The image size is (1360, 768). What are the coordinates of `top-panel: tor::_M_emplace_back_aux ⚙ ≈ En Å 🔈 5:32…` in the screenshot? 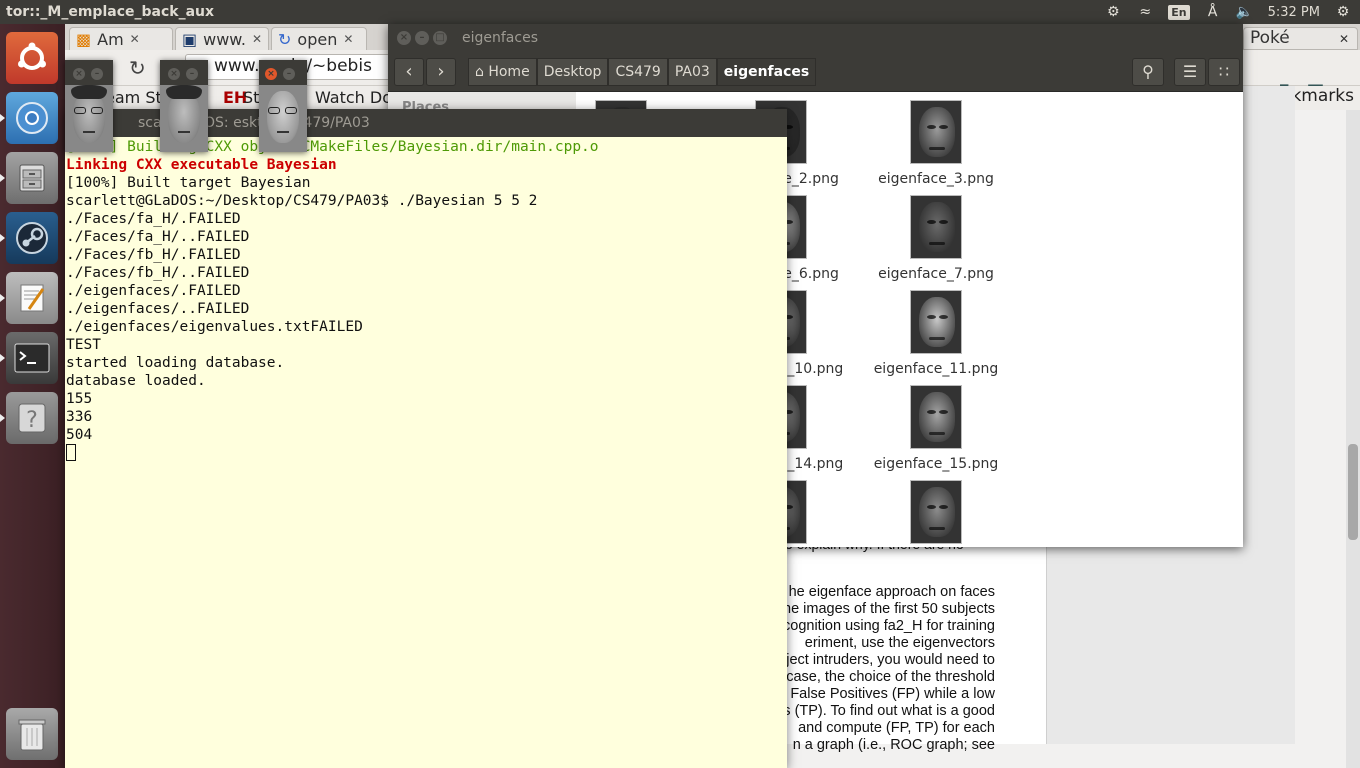 It's located at (680, 12).